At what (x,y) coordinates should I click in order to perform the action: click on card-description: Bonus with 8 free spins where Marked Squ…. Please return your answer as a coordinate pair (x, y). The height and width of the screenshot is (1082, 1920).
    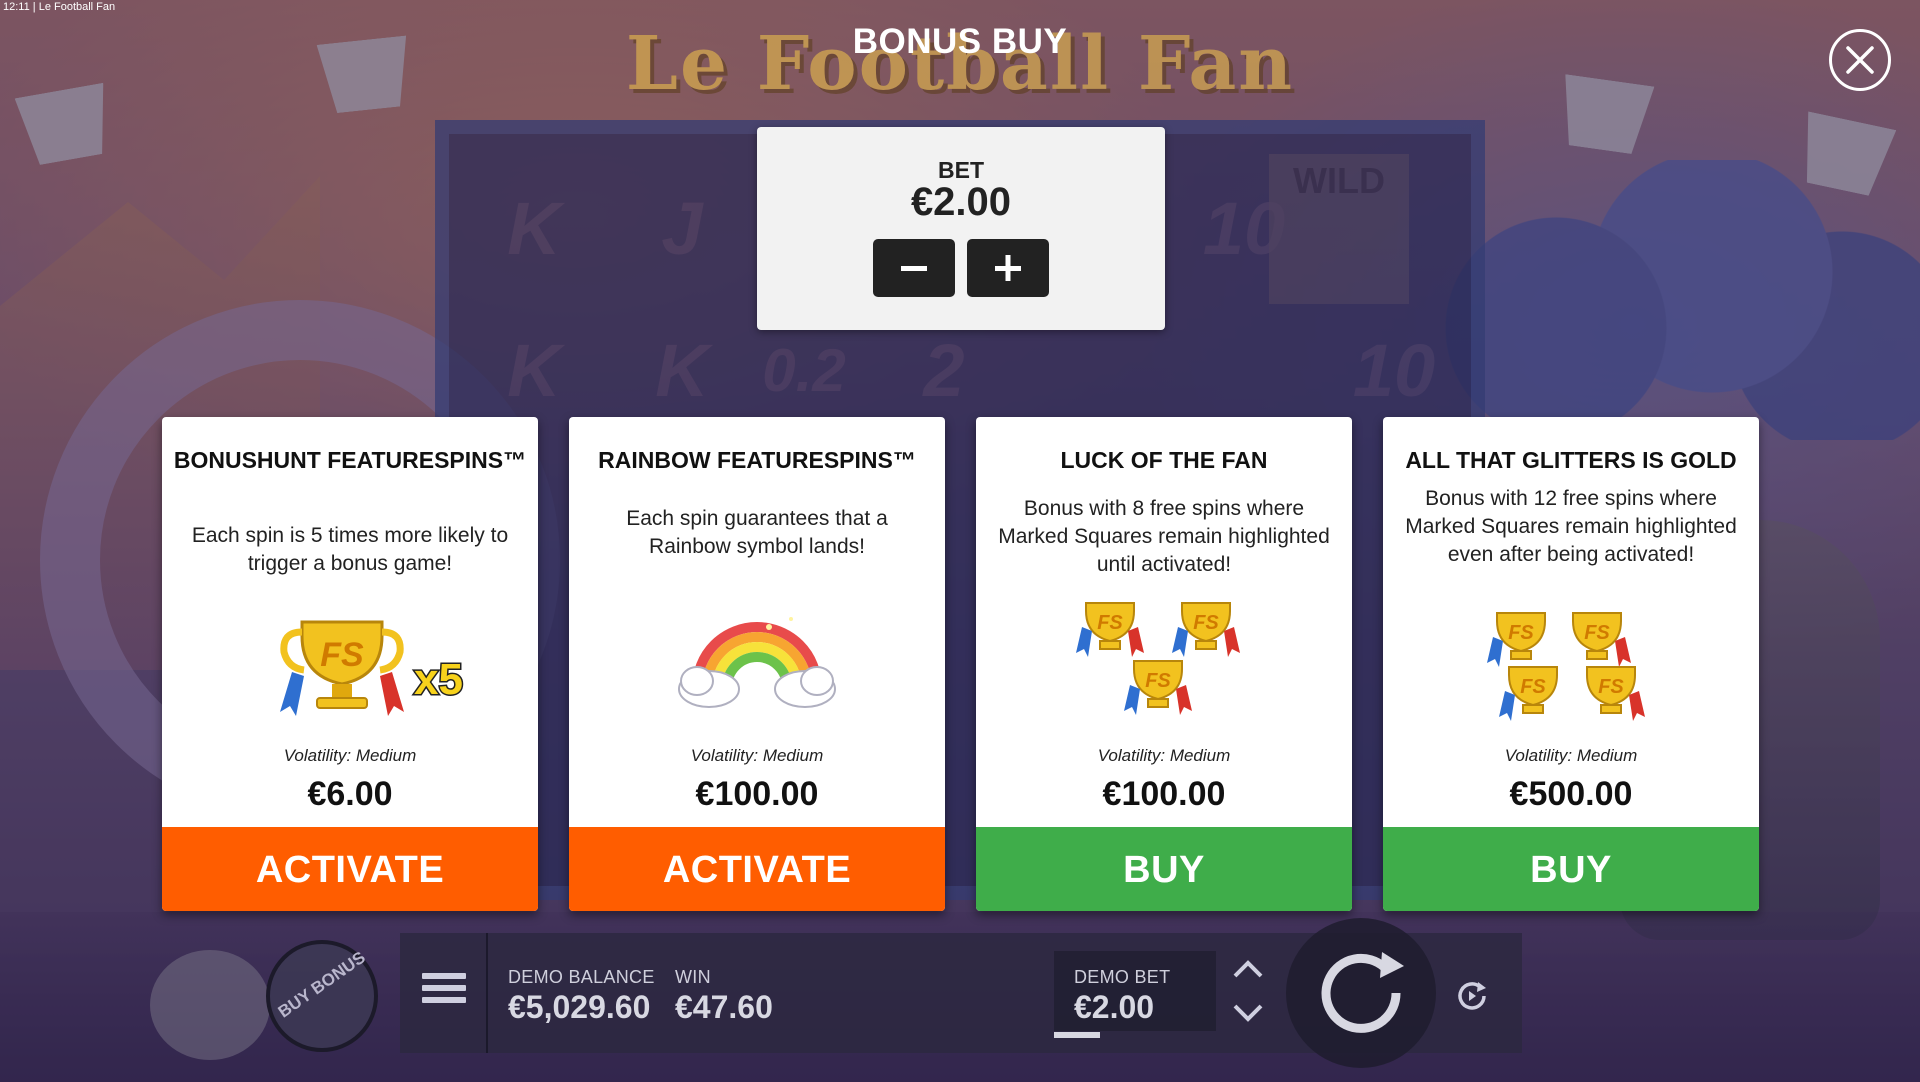
    Looking at the image, I should click on (1164, 536).